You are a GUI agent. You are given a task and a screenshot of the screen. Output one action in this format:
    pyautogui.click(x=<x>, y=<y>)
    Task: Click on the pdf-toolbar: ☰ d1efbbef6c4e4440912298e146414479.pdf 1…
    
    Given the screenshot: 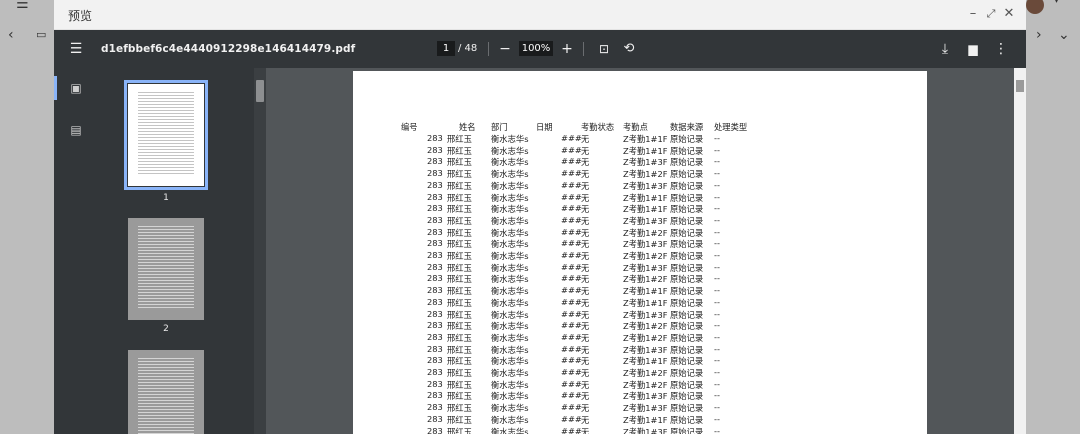 What is the action you would take?
    pyautogui.click(x=540, y=49)
    